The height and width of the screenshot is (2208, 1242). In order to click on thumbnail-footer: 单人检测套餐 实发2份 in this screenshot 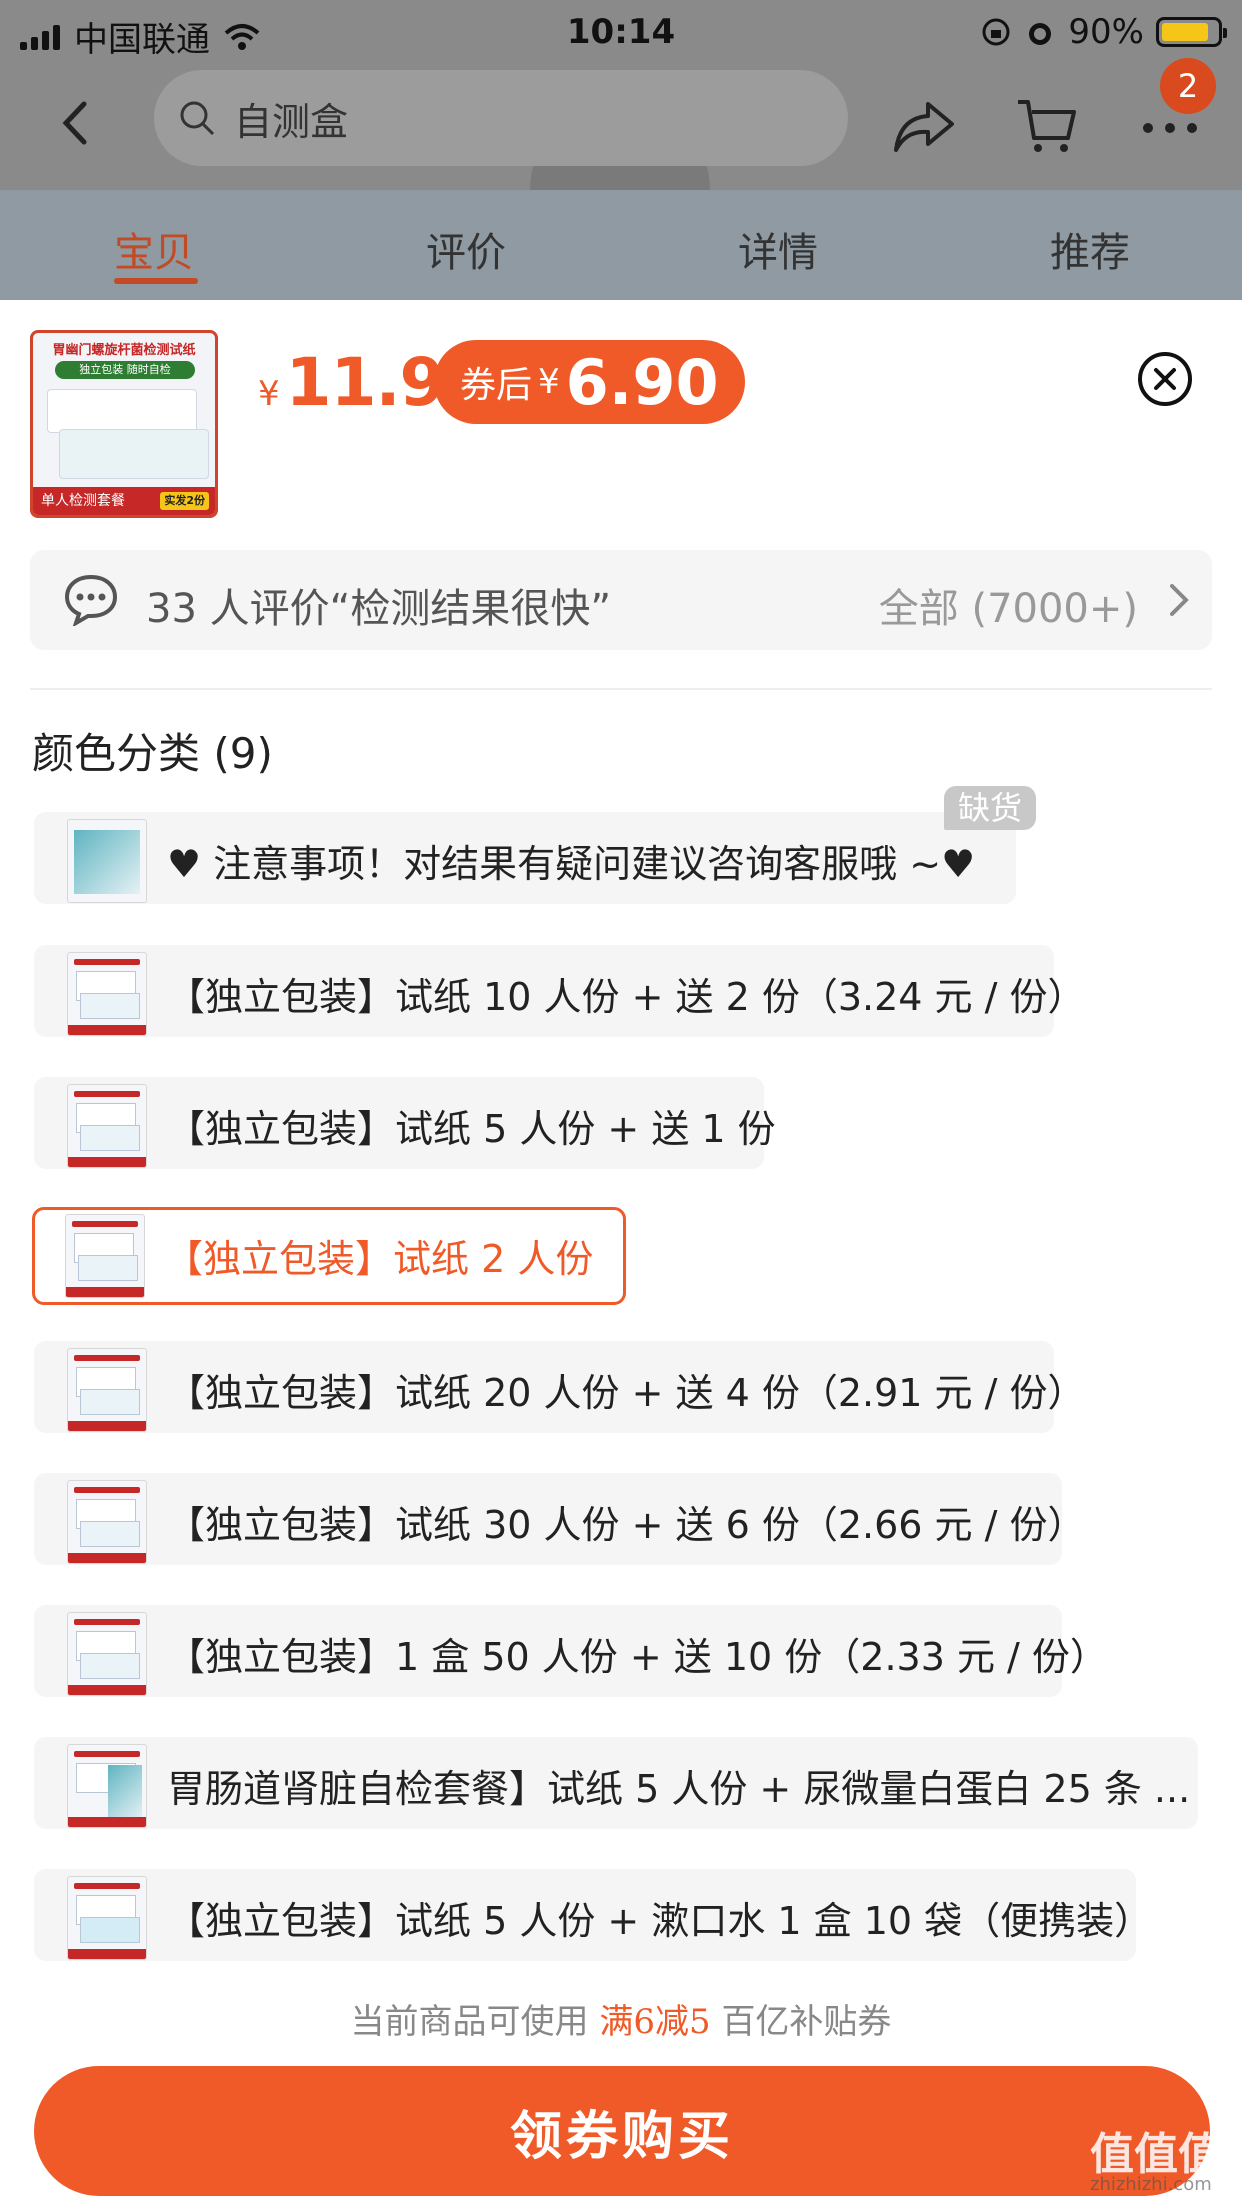, I will do `click(124, 501)`.